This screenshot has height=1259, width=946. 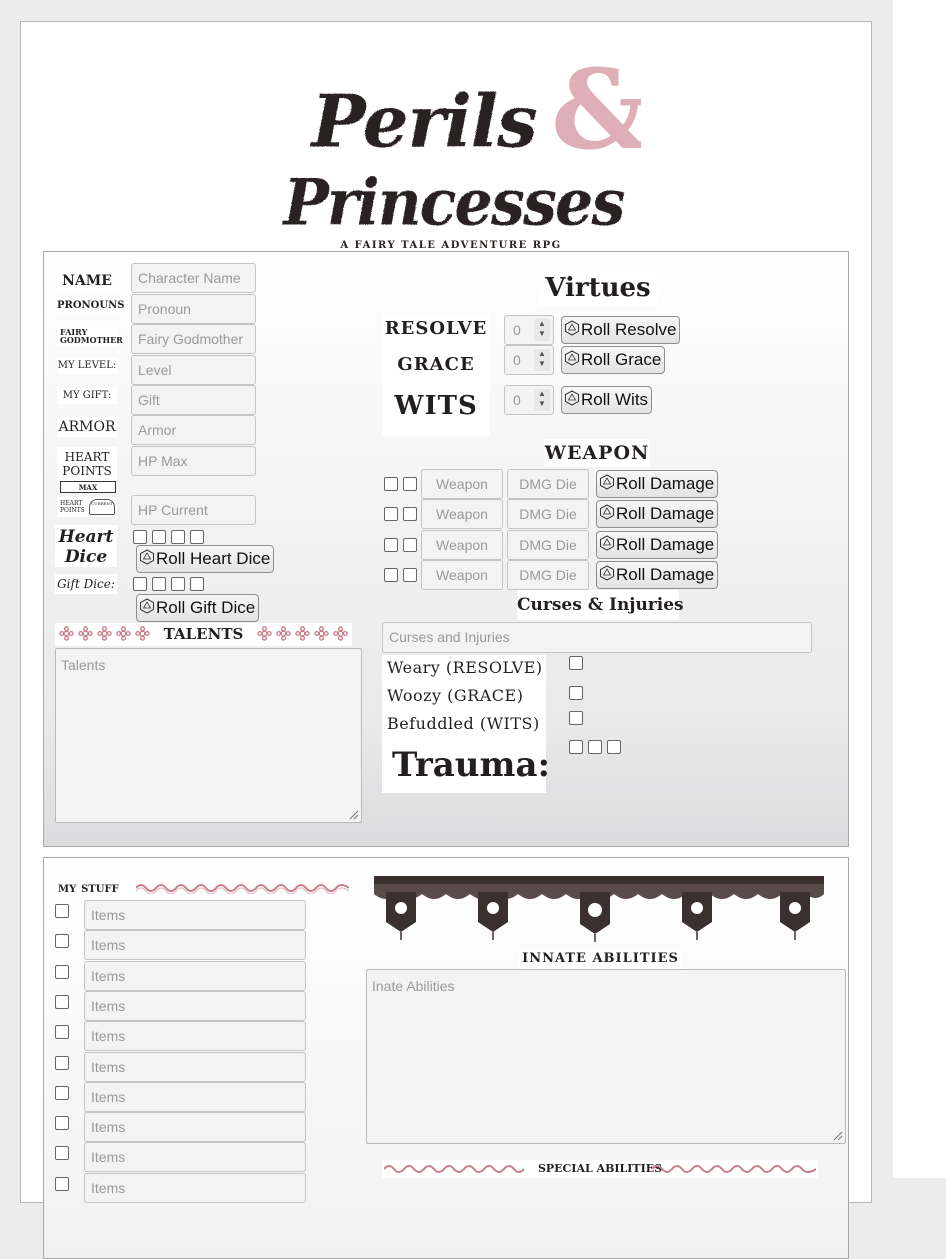 I want to click on roll-grace-button: Roll Grace, so click(x=613, y=360).